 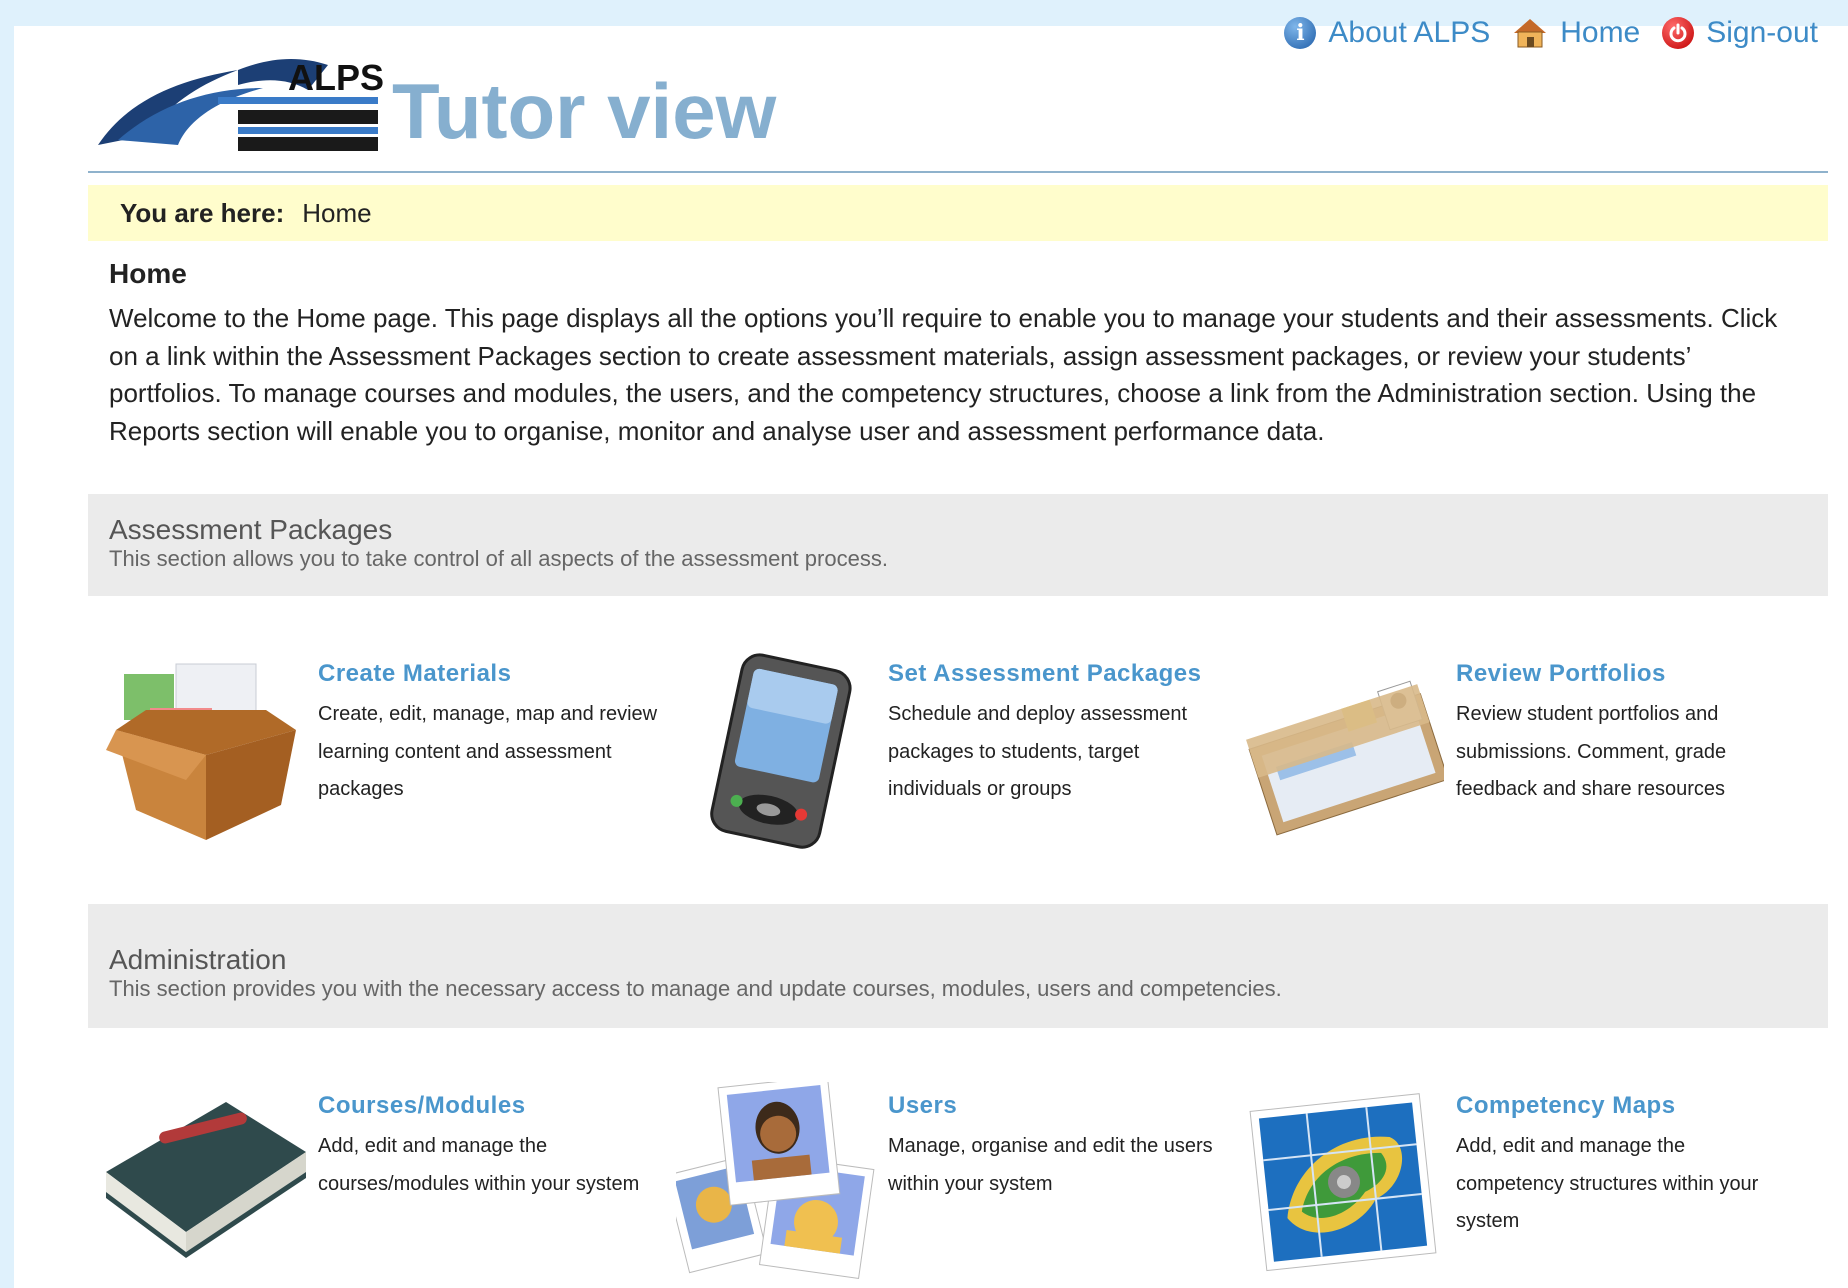 What do you see at coordinates (922, 1106) in the screenshot?
I see `users-link: Users` at bounding box center [922, 1106].